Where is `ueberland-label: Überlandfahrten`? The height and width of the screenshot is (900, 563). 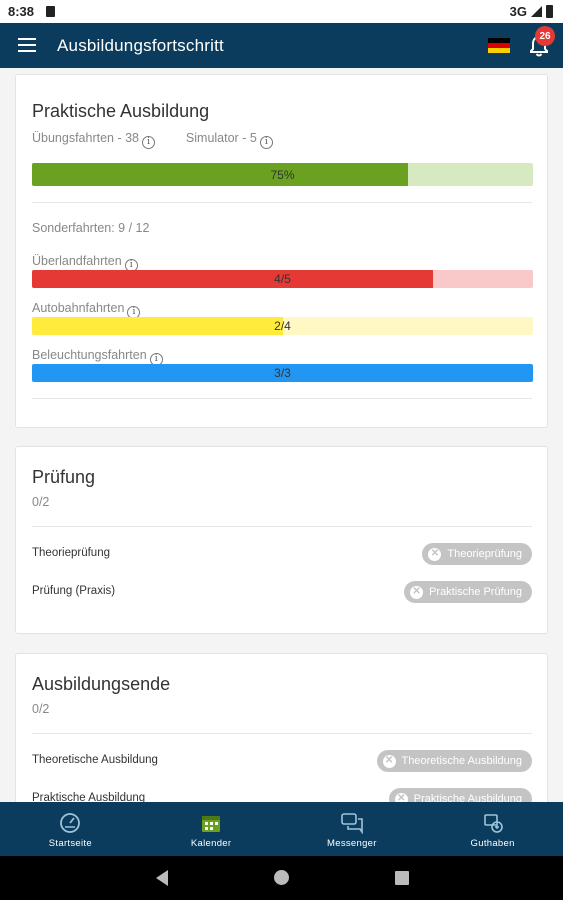
ueberland-label: Überlandfahrten is located at coordinates (77, 261).